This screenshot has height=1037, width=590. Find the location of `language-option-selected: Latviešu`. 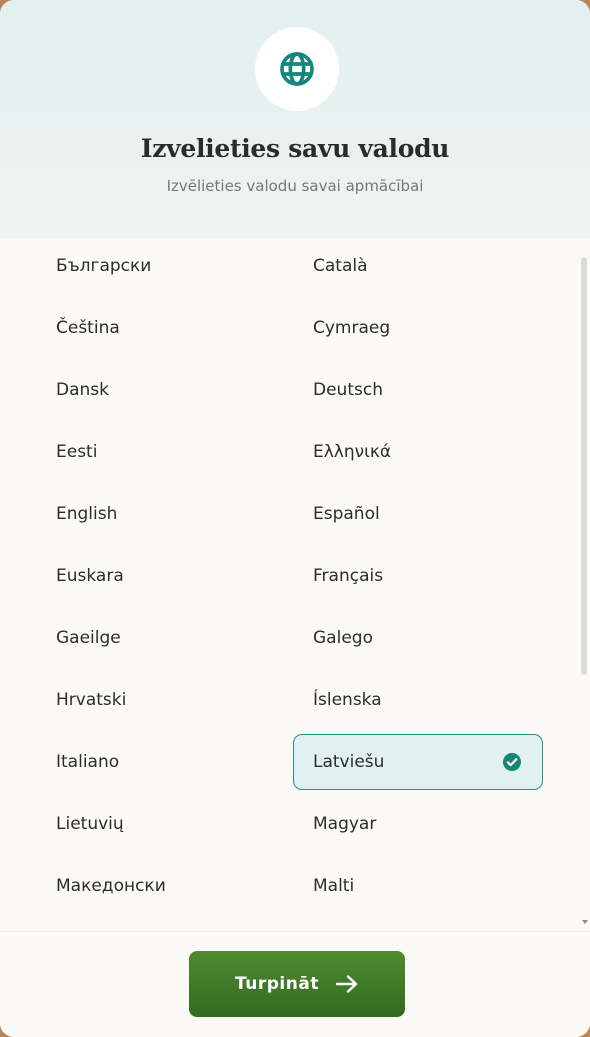

language-option-selected: Latviešu is located at coordinates (418, 762).